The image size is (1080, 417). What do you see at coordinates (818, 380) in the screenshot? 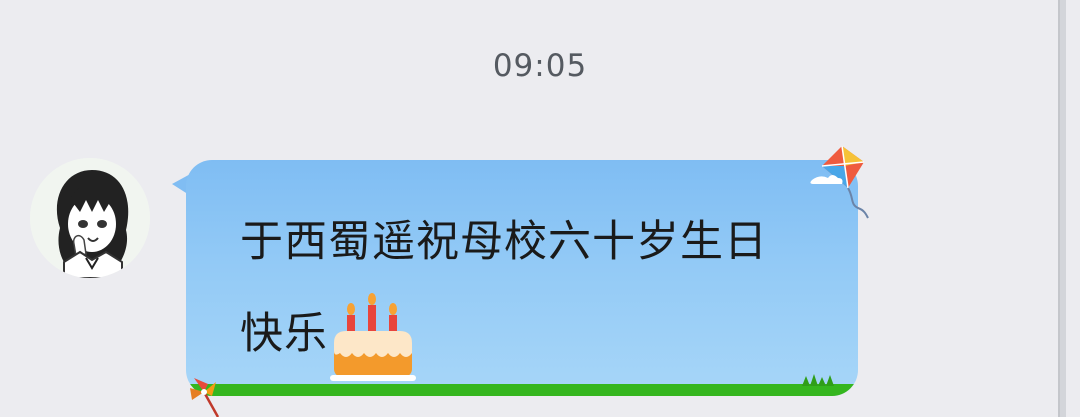
I see `grass-tuft-icon` at bounding box center [818, 380].